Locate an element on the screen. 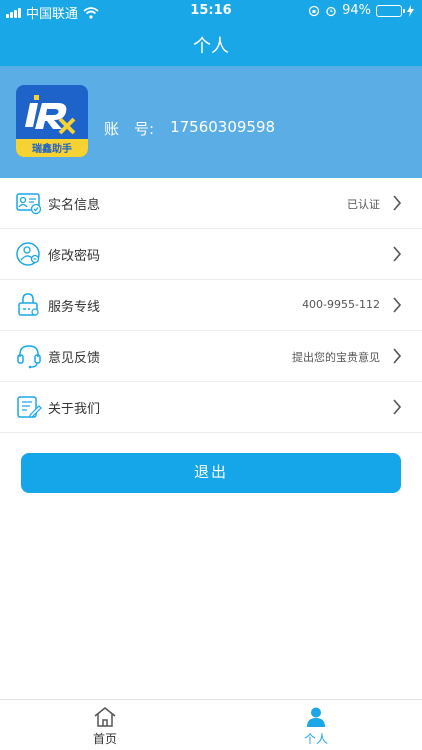 The width and height of the screenshot is (422, 750). menu-item-service-line: 服务专线 400-9955-112 is located at coordinates (211, 305).